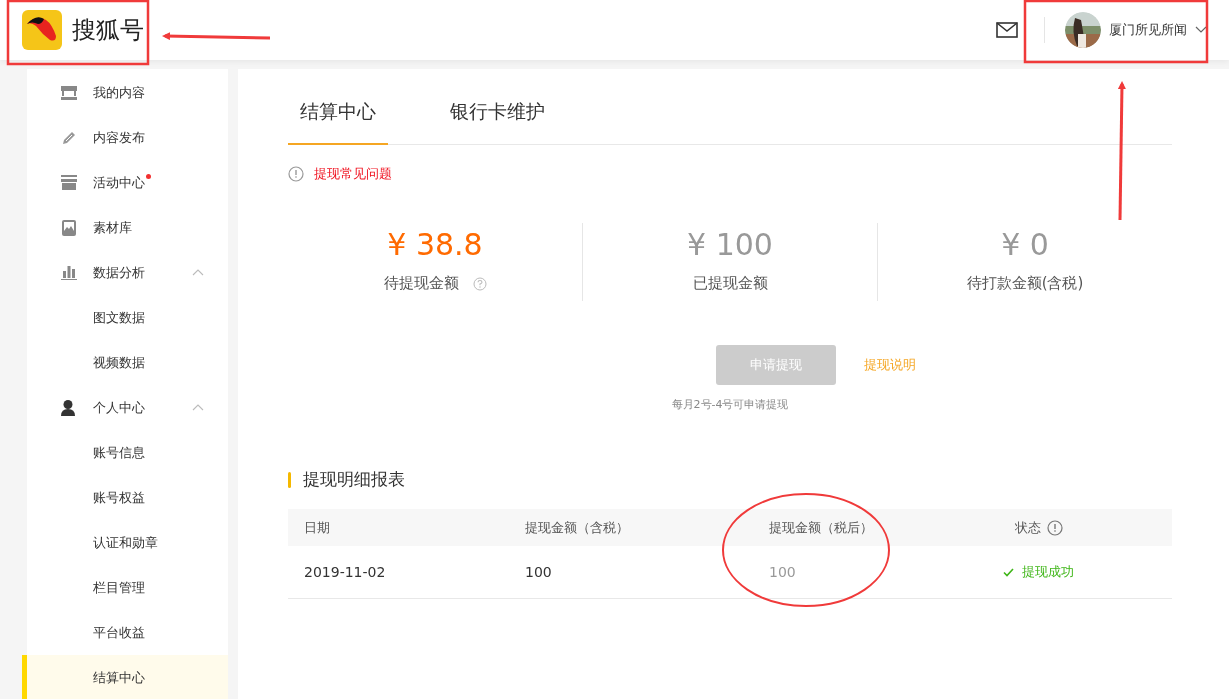 This screenshot has height=699, width=1229. What do you see at coordinates (435, 244) in the screenshot?
I see `amount-value: ¥ 38.8` at bounding box center [435, 244].